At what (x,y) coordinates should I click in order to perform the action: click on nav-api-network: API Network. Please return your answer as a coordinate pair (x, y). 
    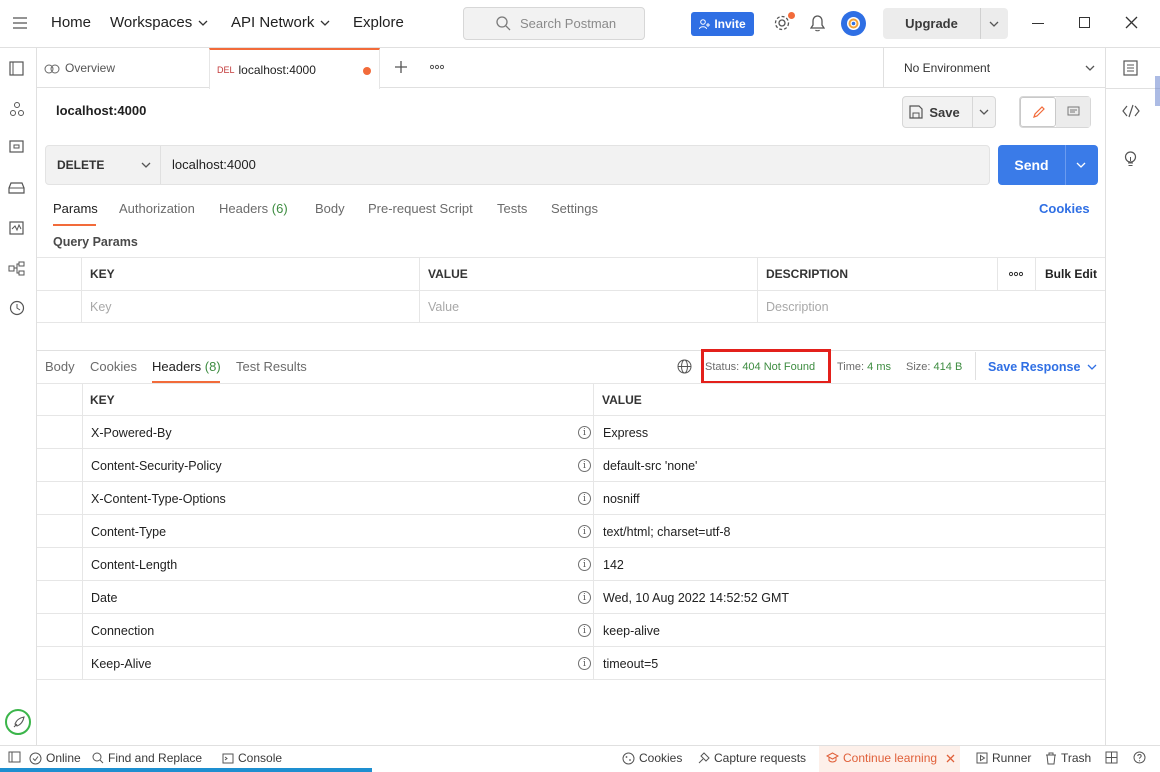
    Looking at the image, I should click on (280, 22).